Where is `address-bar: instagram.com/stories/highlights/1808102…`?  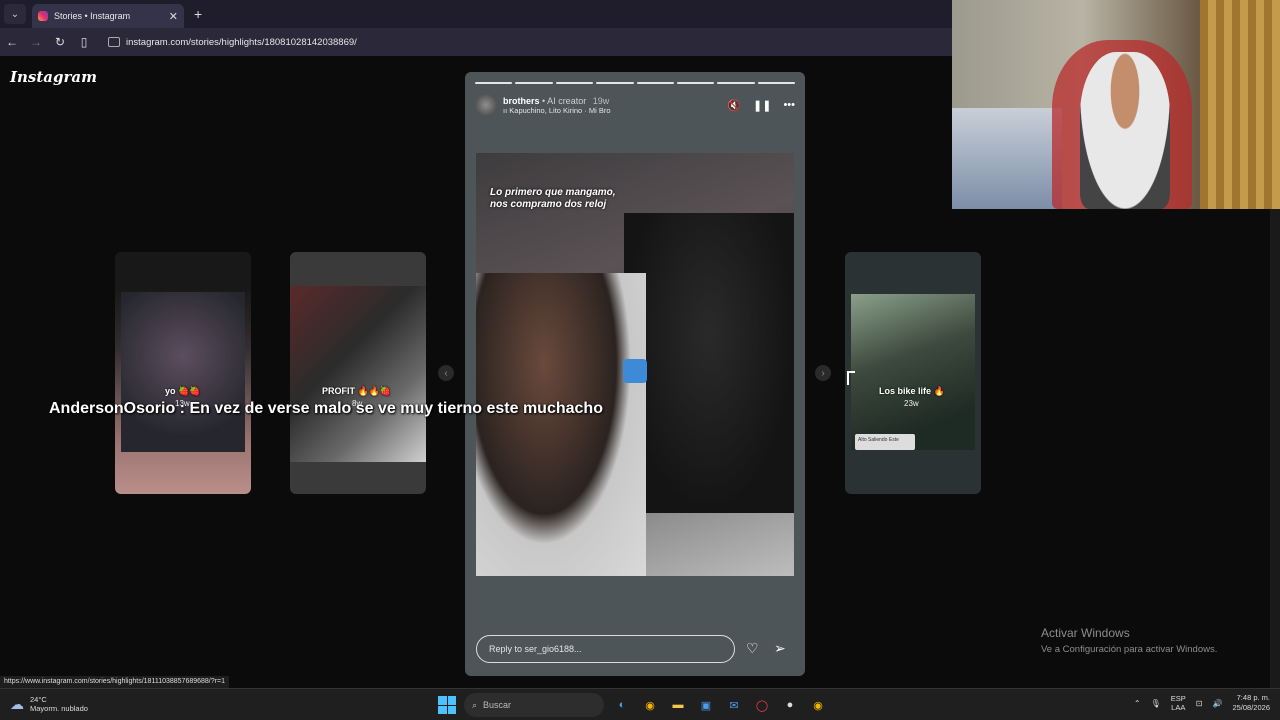 address-bar: instagram.com/stories/highlights/1808102… is located at coordinates (512, 42).